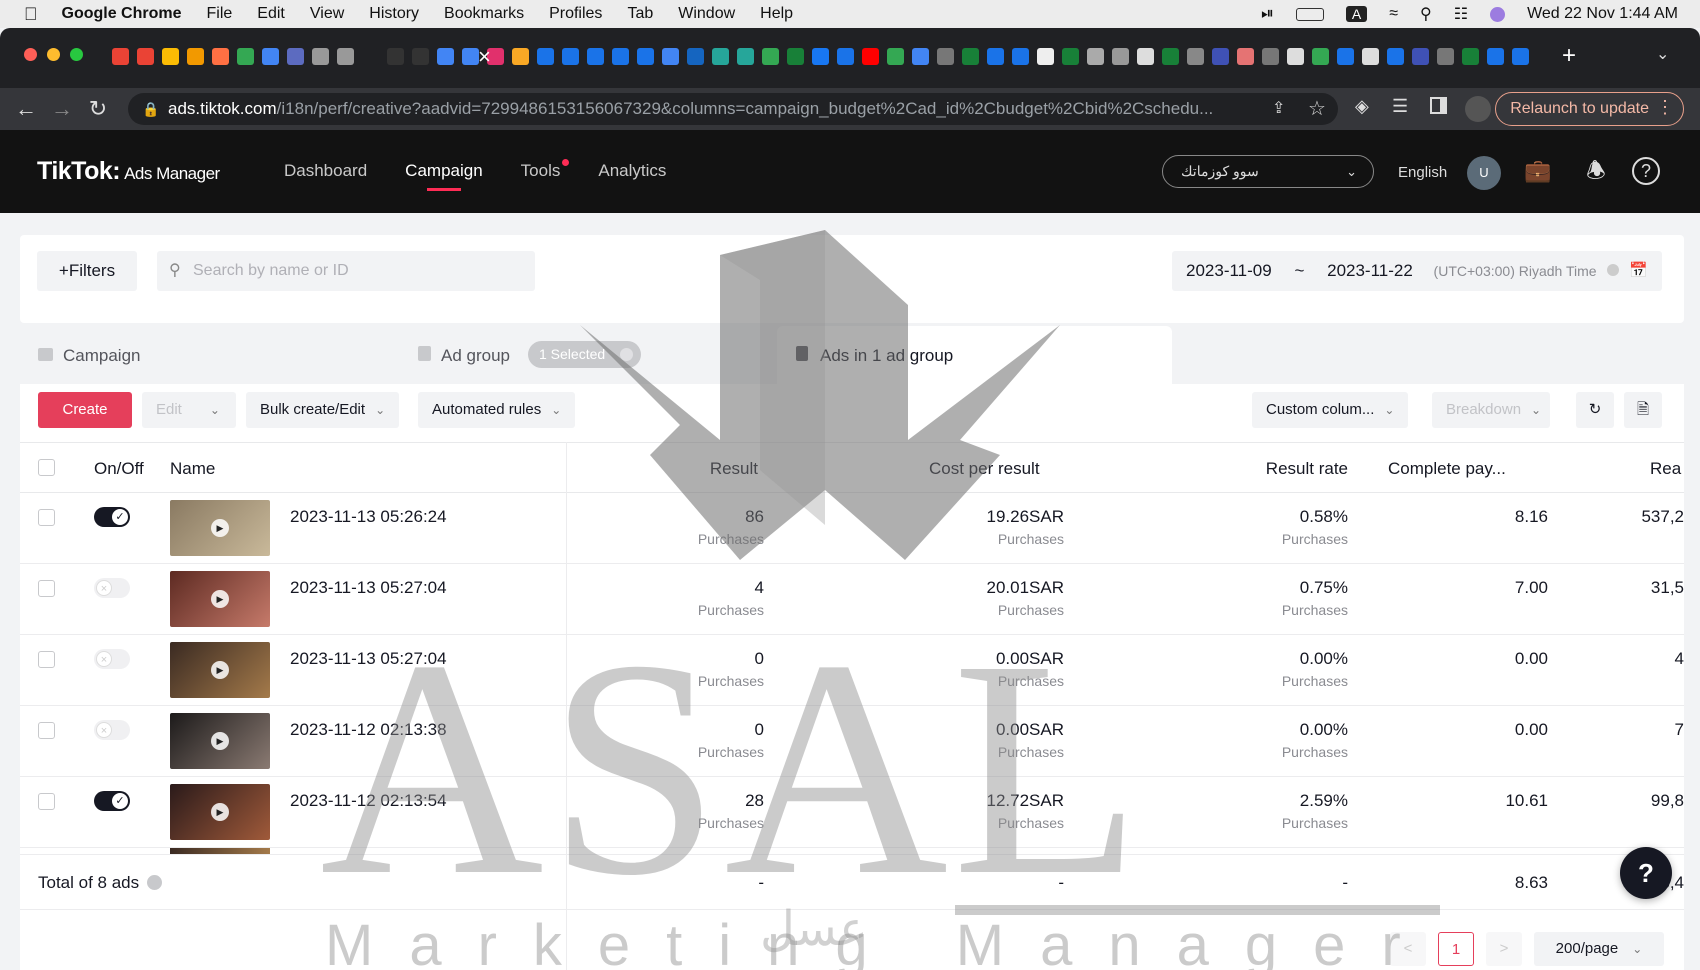  Describe the element at coordinates (1646, 171) in the screenshot. I see `help-circle-icon: ?` at that location.